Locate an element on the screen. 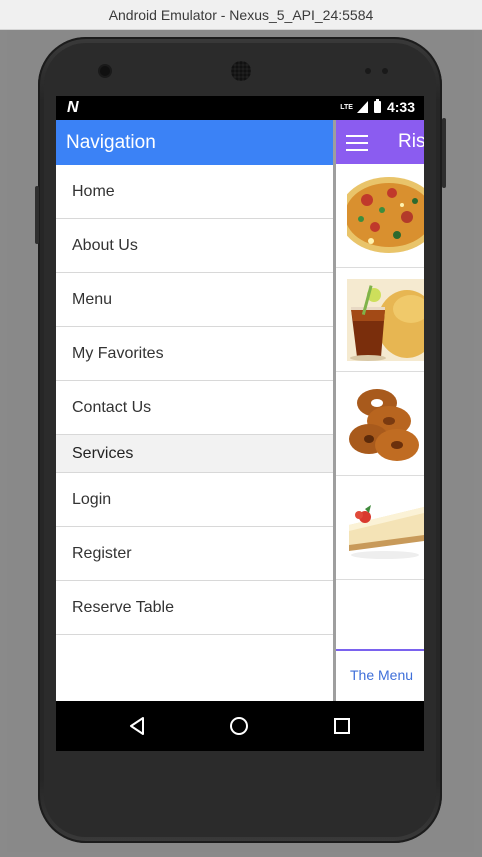  emulator-title: Android Emulator - Nexus_5_API_24:5584 is located at coordinates (241, 14).